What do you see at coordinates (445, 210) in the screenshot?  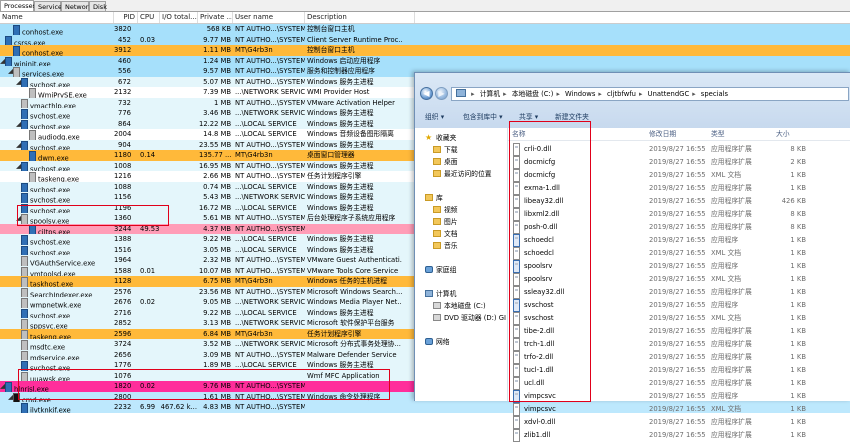 I see `nav-item: 视频` at bounding box center [445, 210].